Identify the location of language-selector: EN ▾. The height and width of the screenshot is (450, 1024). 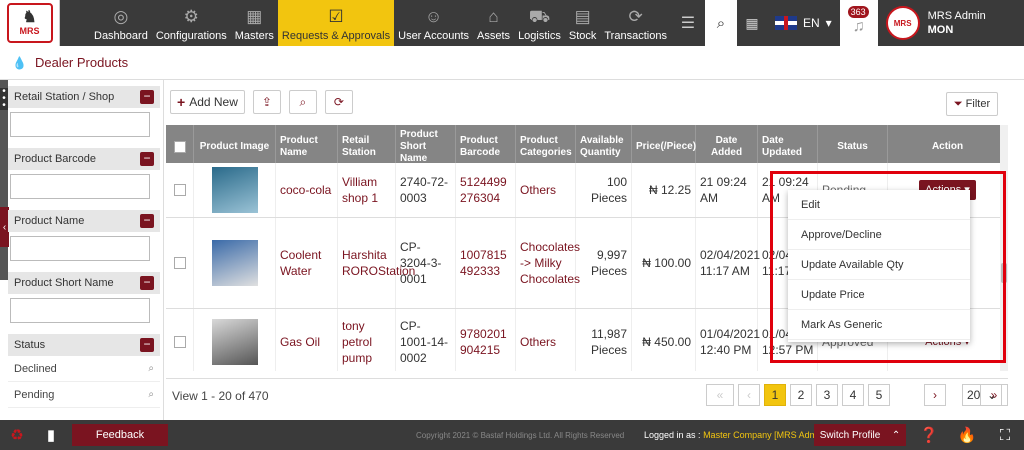
(803, 23).